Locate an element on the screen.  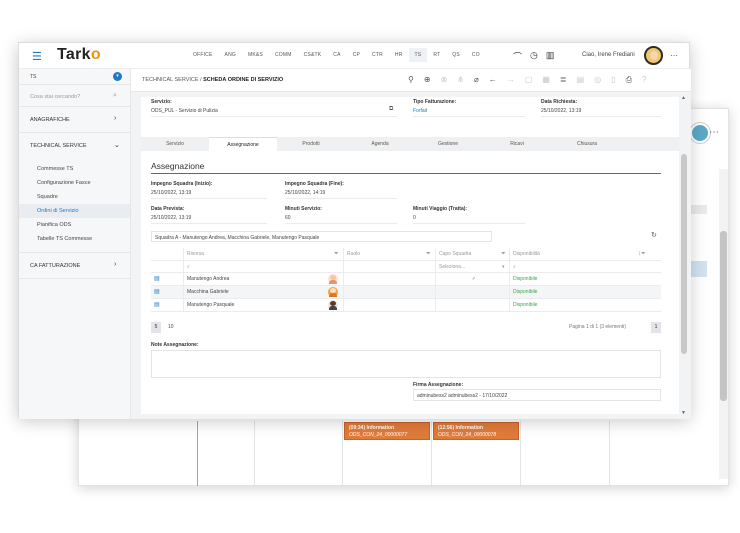
tab-prodotti: Prodotti is located at coordinates (311, 144).